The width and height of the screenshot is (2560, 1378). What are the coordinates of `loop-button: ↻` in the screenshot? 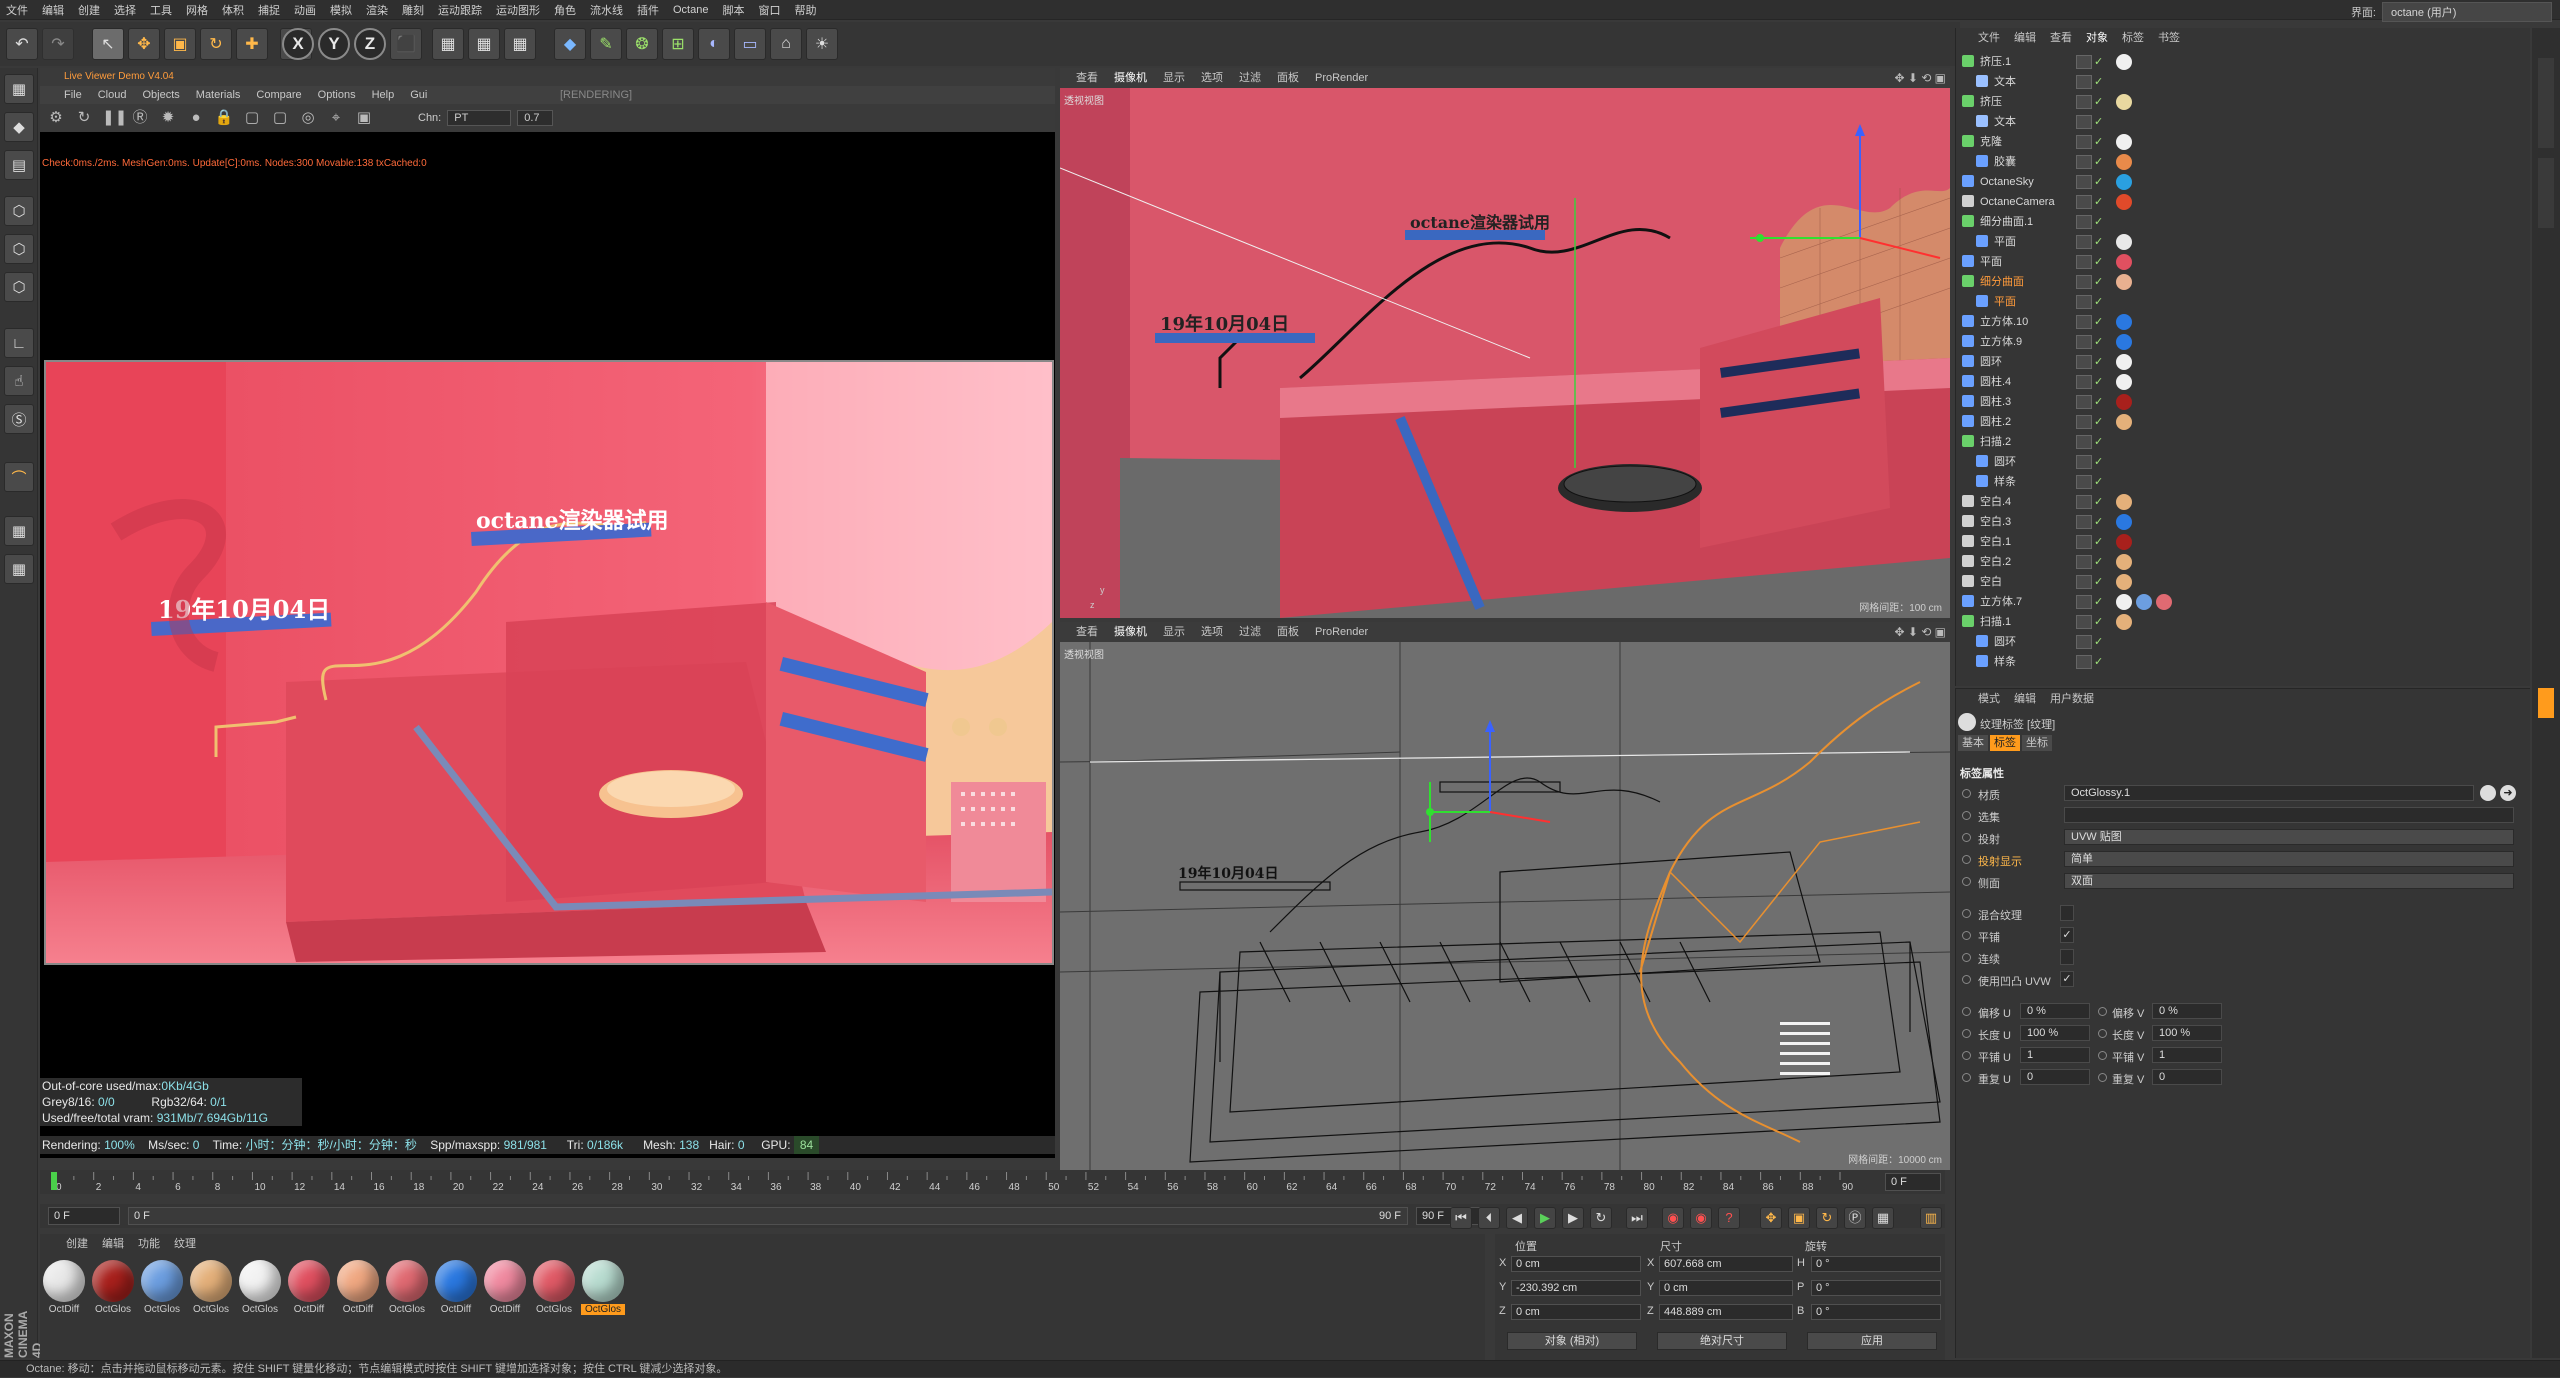 It's located at (1601, 1218).